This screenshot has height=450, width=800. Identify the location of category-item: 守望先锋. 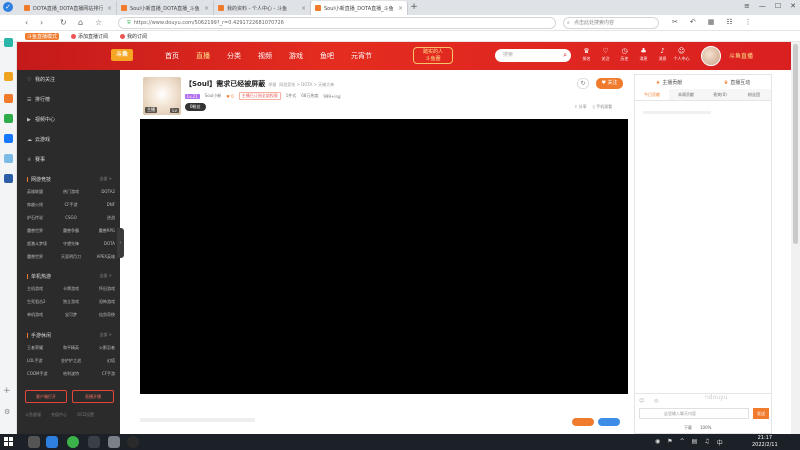
(70, 244).